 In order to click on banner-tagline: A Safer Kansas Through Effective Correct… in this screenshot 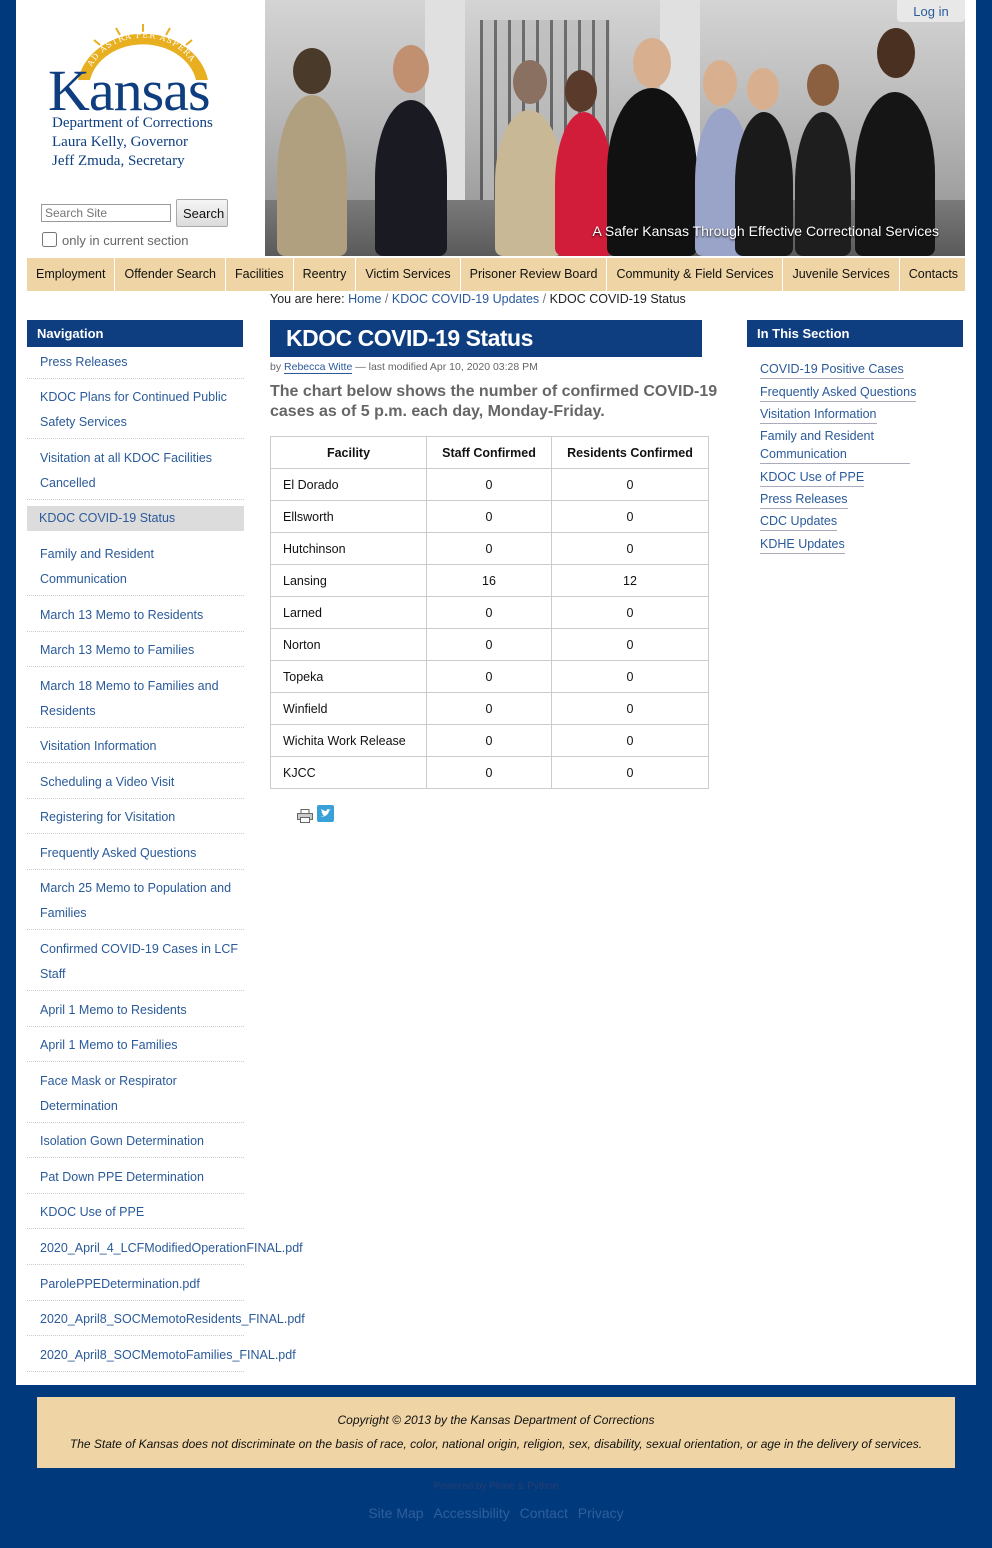, I will do `click(765, 231)`.